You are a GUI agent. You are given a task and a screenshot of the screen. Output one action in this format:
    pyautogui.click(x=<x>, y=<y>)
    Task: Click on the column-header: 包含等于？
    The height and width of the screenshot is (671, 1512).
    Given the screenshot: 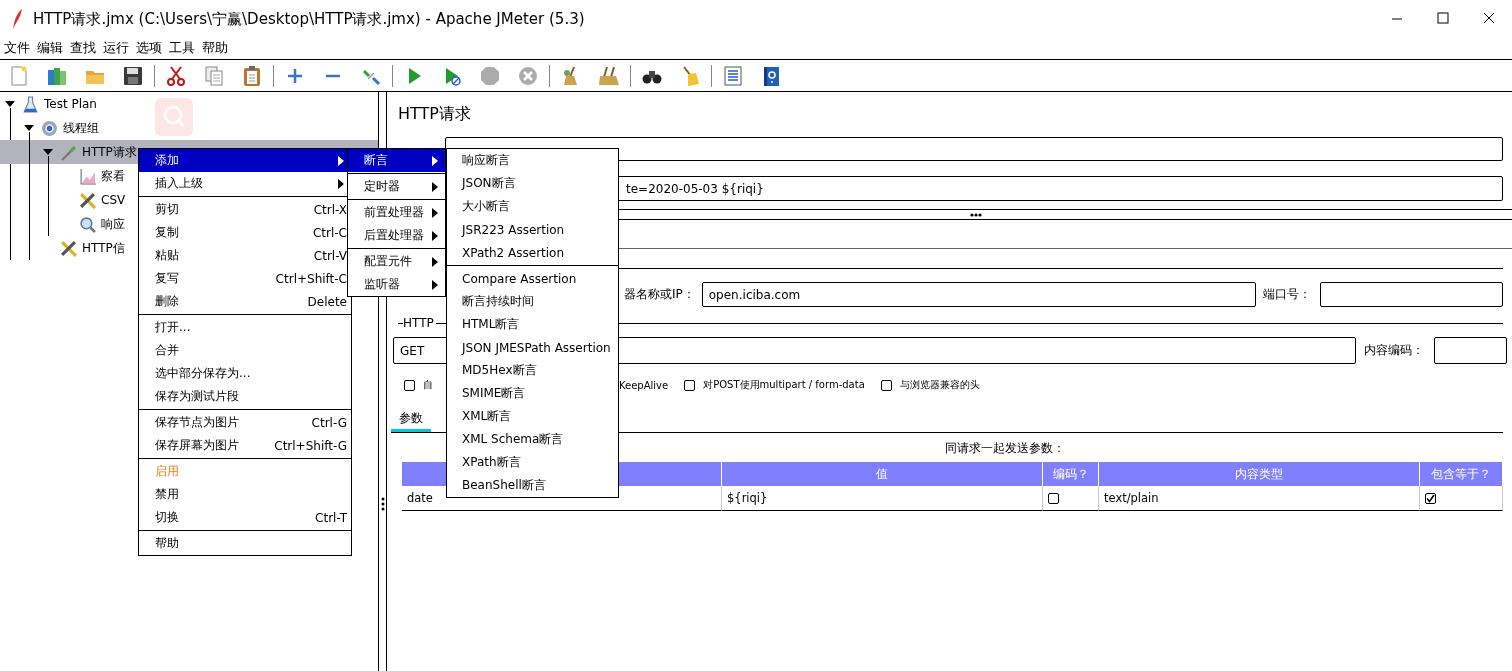 What is the action you would take?
    pyautogui.click(x=1461, y=474)
    